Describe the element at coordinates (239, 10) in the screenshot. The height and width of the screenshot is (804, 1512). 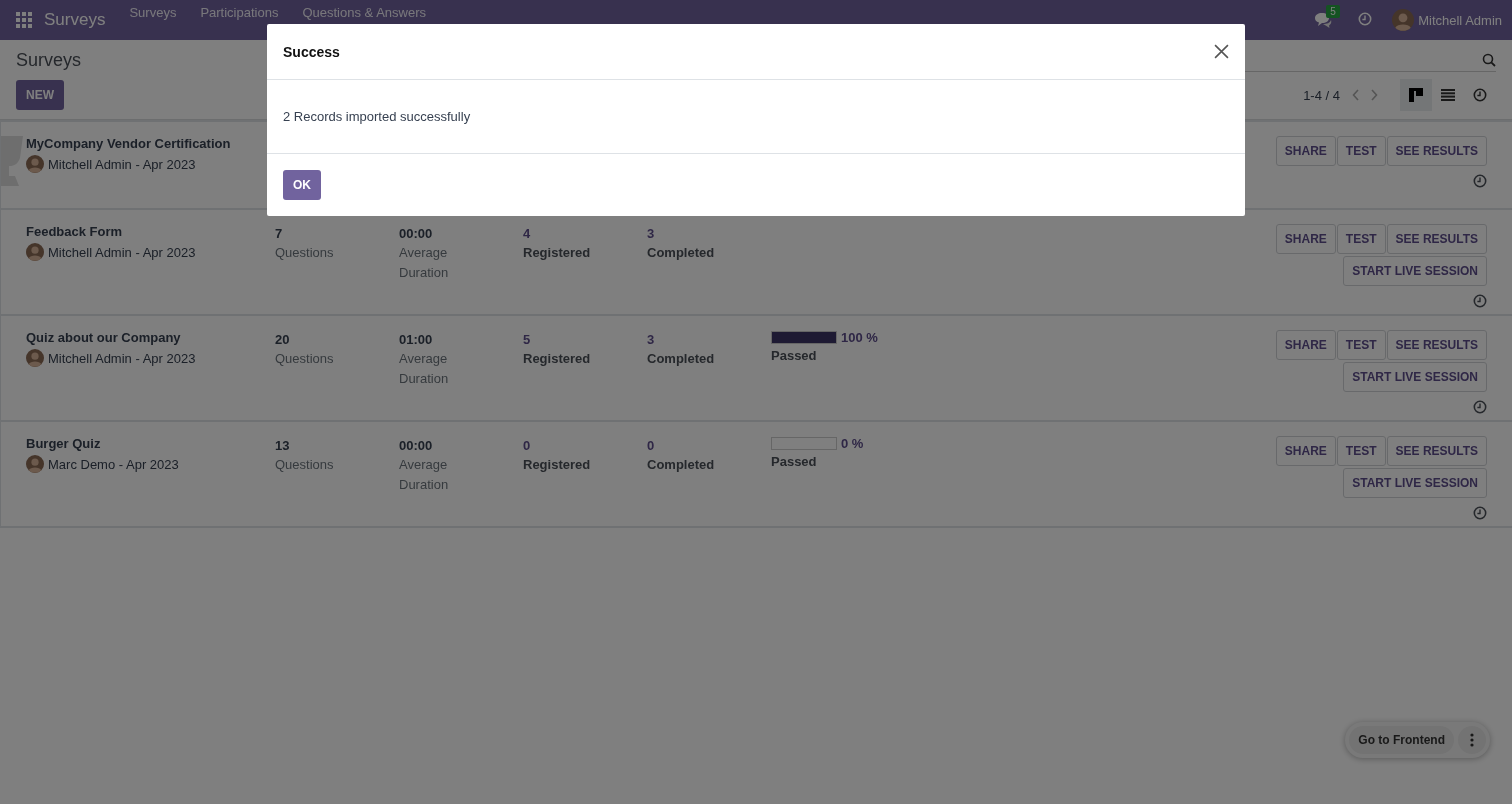
I see `menu-item: Participations` at that location.